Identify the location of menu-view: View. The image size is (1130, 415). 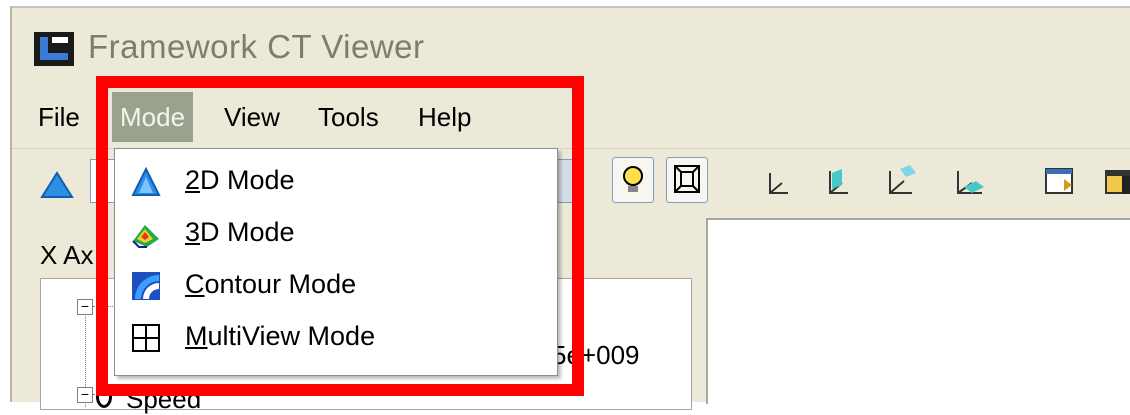
(252, 117).